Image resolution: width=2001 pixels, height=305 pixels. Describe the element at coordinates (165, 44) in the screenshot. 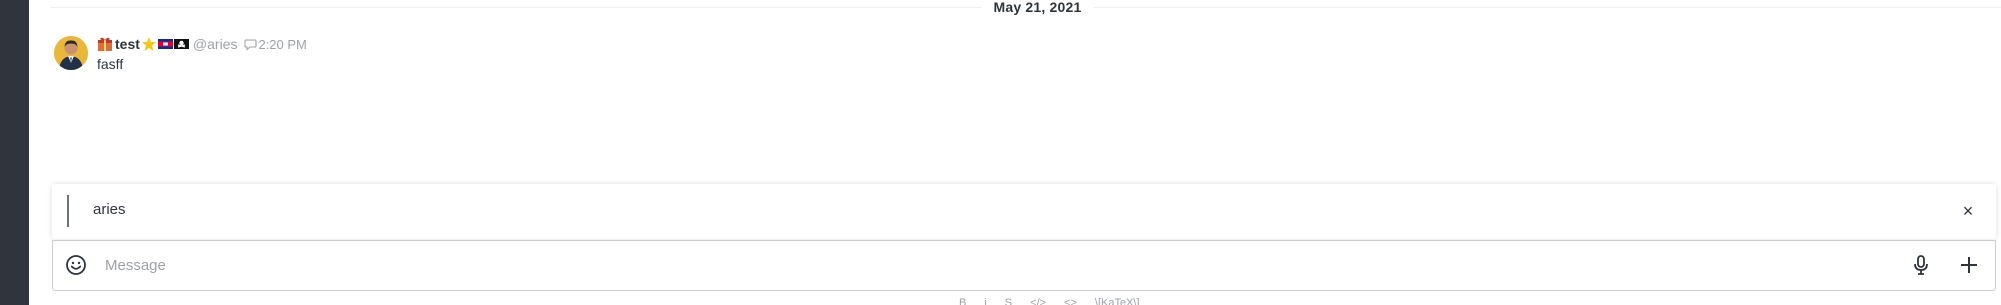

I see `flag-cambodia-icon` at that location.